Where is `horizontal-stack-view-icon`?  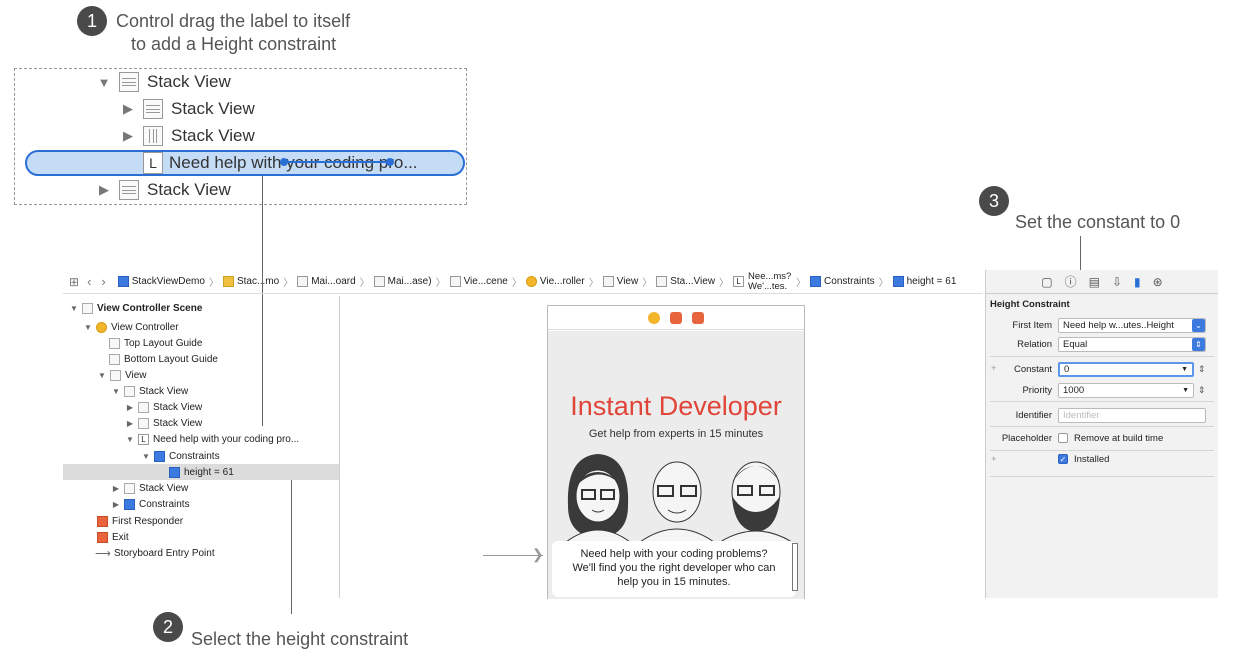 horizontal-stack-view-icon is located at coordinates (153, 136).